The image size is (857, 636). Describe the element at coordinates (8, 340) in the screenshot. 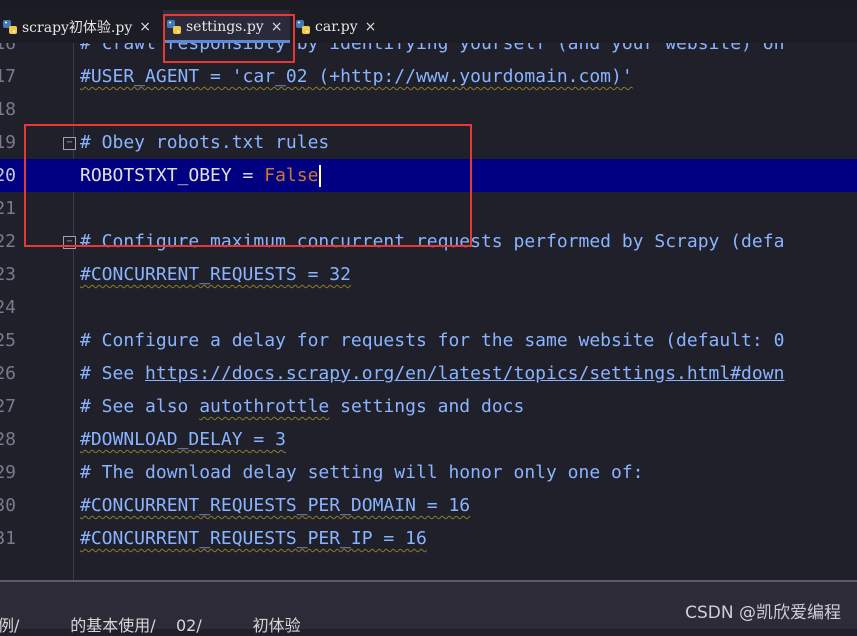

I see `line-number: 25` at that location.